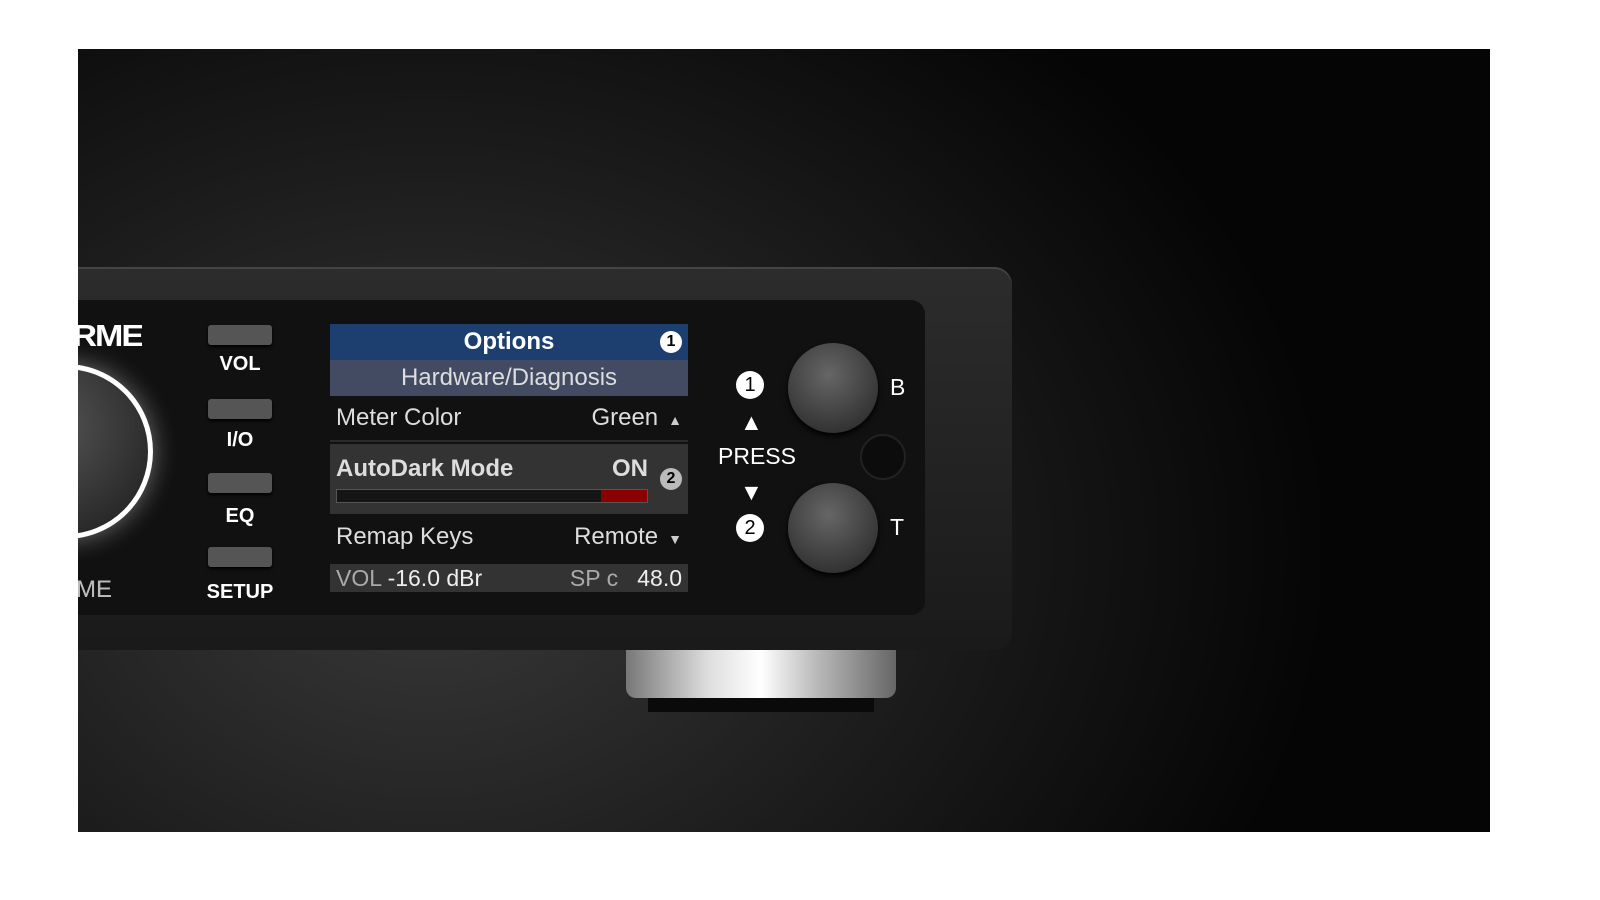 This screenshot has width=1600, height=900. What do you see at coordinates (751, 492) in the screenshot?
I see `down-arrow-icon: ▼` at bounding box center [751, 492].